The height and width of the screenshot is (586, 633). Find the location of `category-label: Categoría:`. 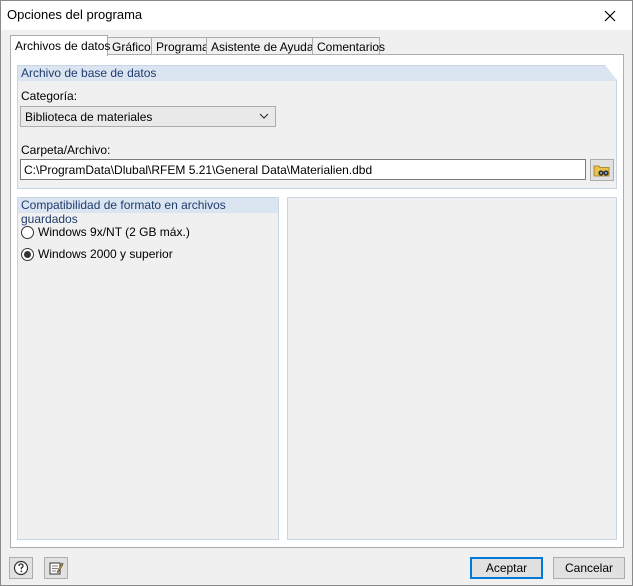

category-label: Categoría: is located at coordinates (49, 96).